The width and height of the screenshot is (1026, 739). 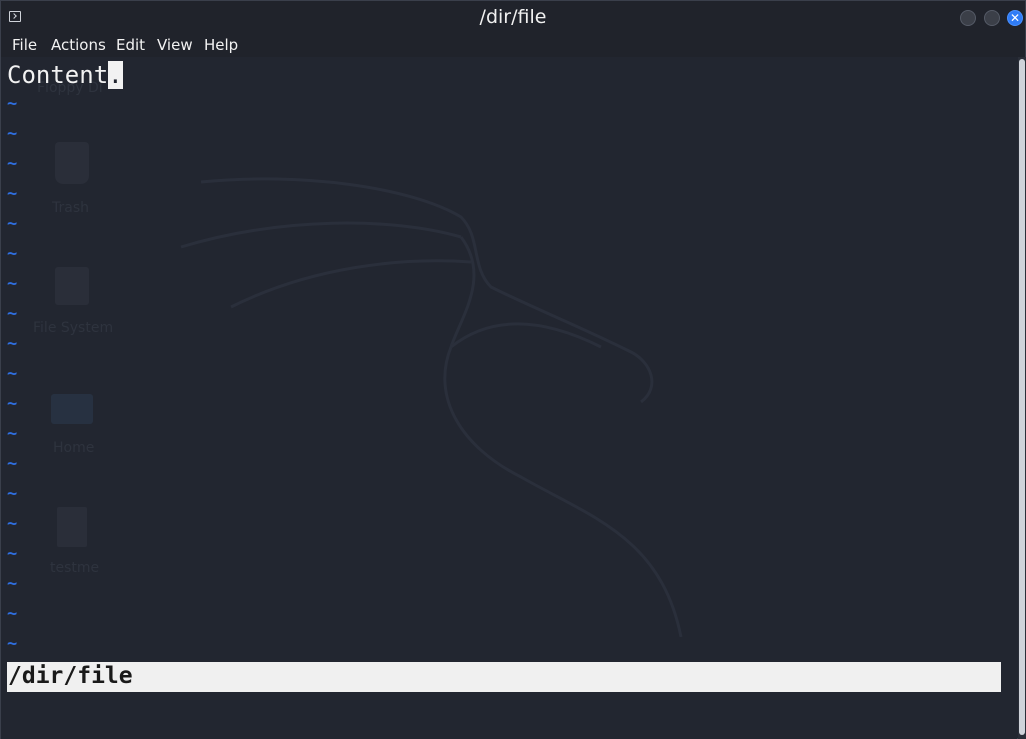 I want to click on scrollbar-thumb, so click(x=1022, y=397).